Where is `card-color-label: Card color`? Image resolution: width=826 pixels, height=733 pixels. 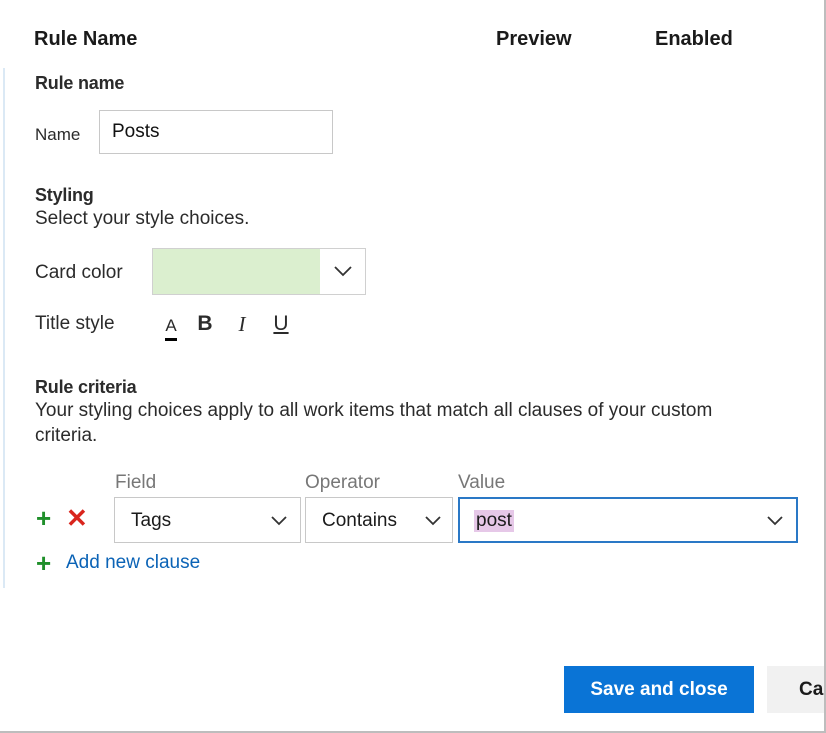
card-color-label: Card color is located at coordinates (79, 272).